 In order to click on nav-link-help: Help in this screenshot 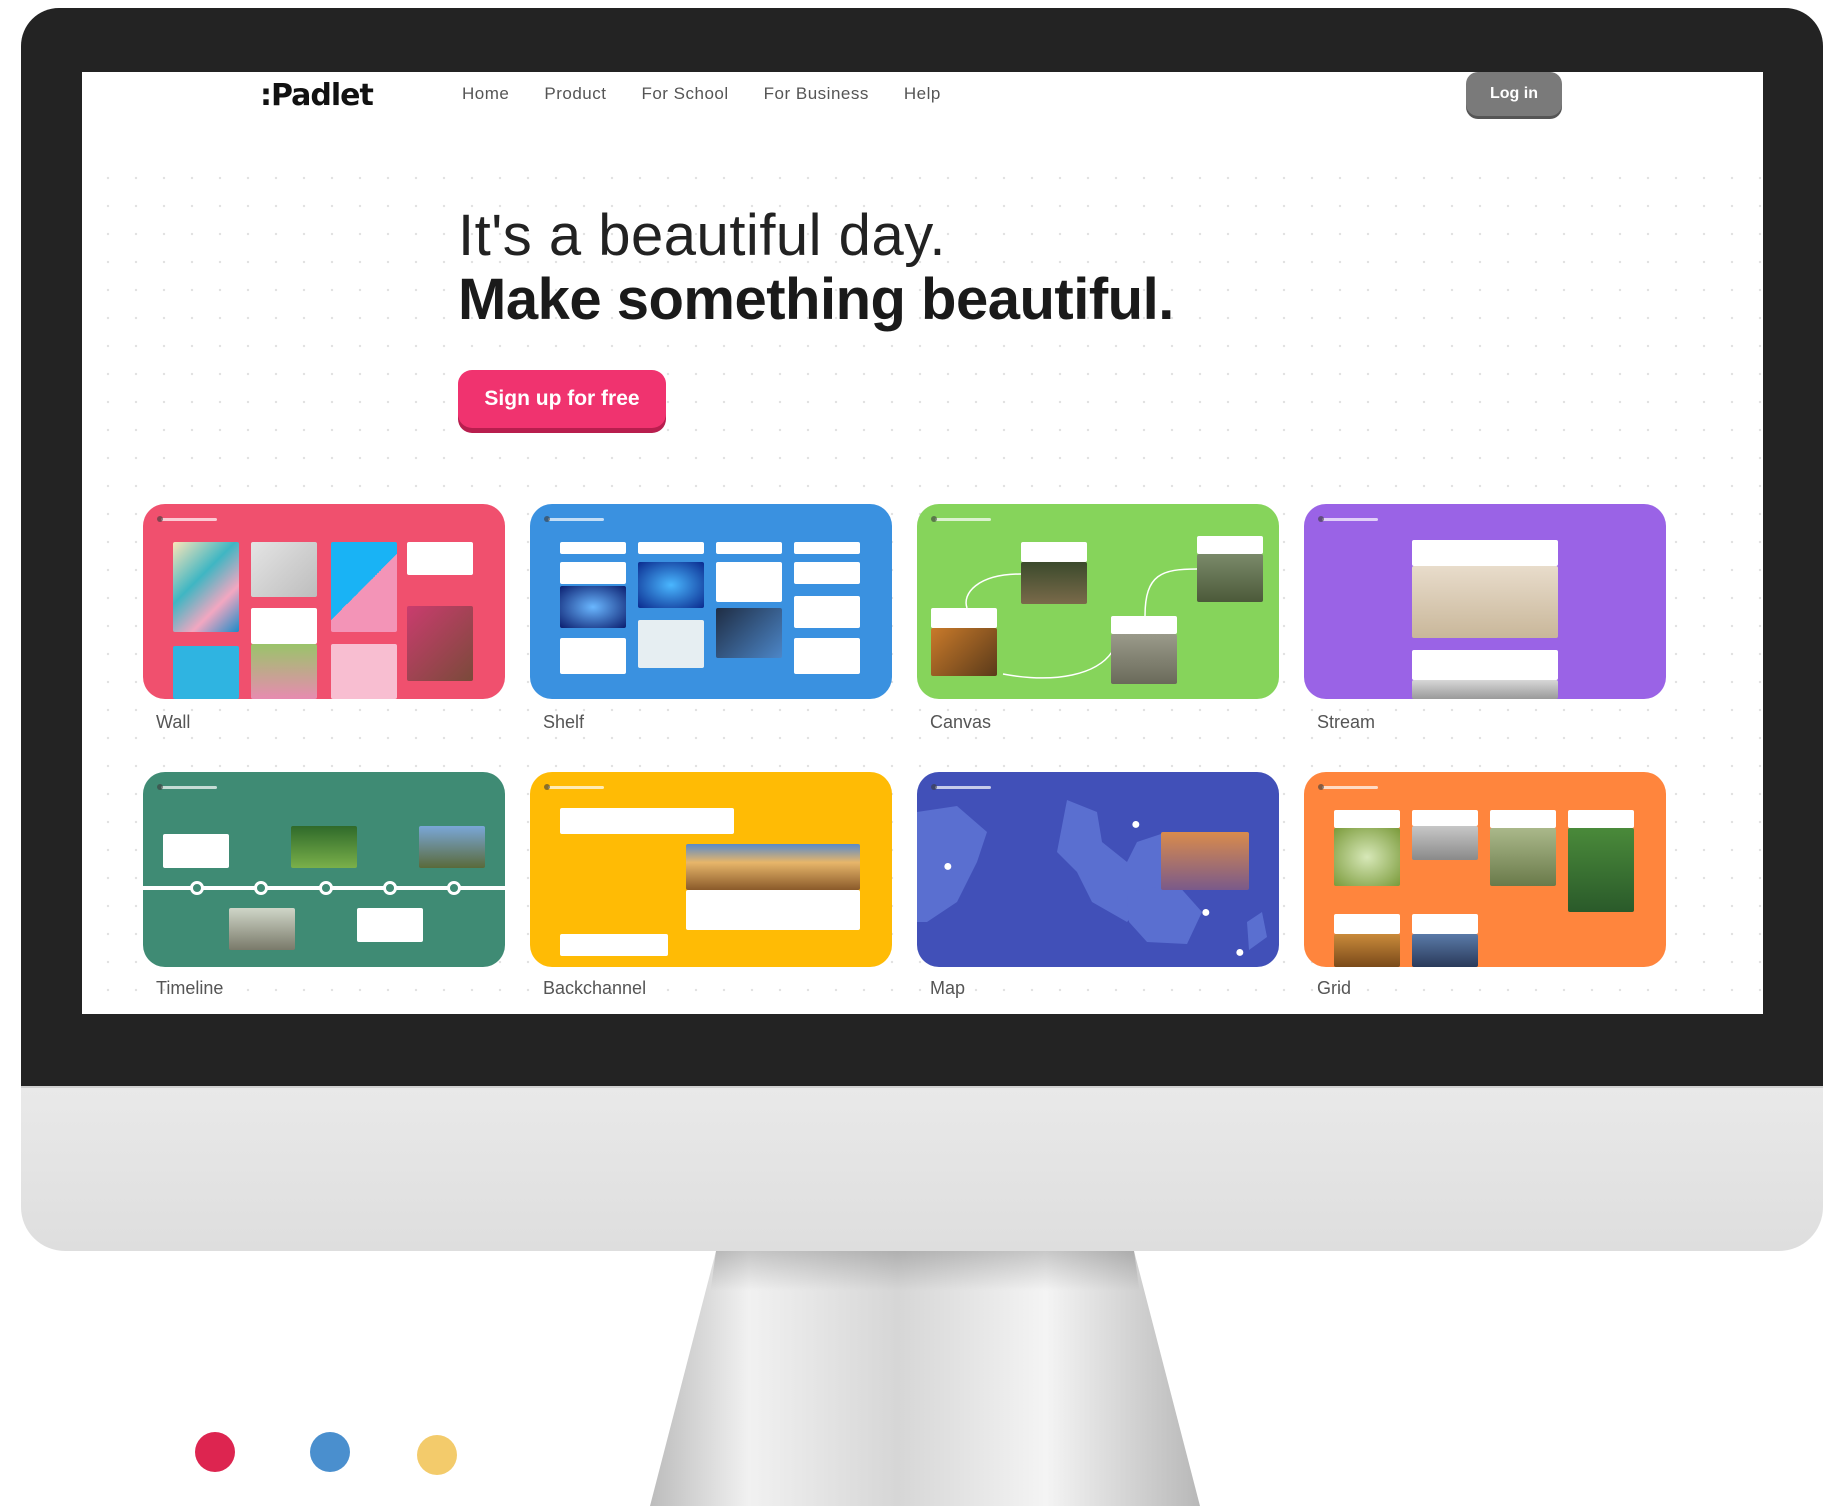, I will do `click(922, 94)`.